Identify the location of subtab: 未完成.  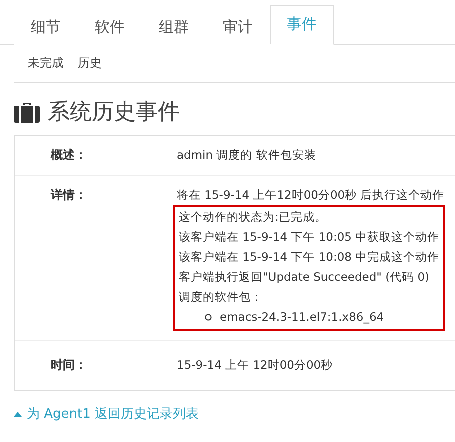
(46, 63).